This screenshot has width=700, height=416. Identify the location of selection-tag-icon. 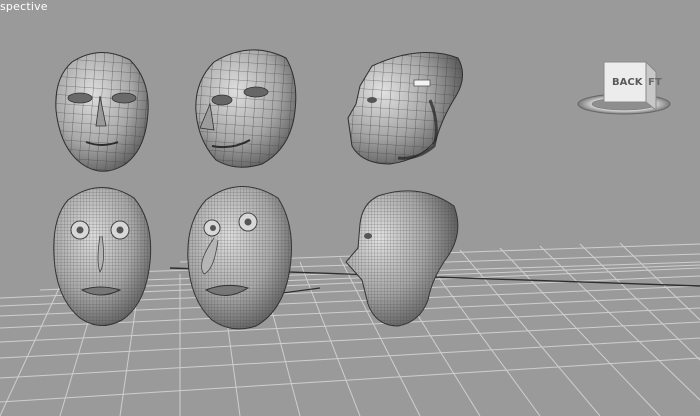
(422, 83).